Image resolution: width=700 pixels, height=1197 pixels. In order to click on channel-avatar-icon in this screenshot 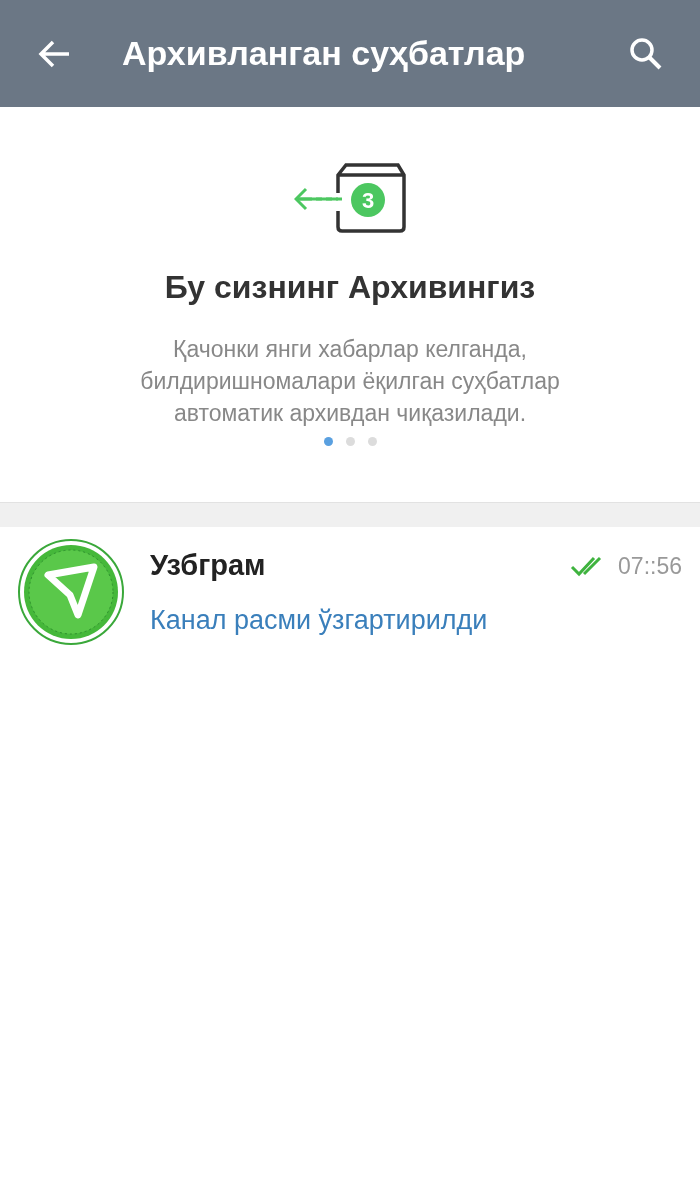, I will do `click(71, 592)`.